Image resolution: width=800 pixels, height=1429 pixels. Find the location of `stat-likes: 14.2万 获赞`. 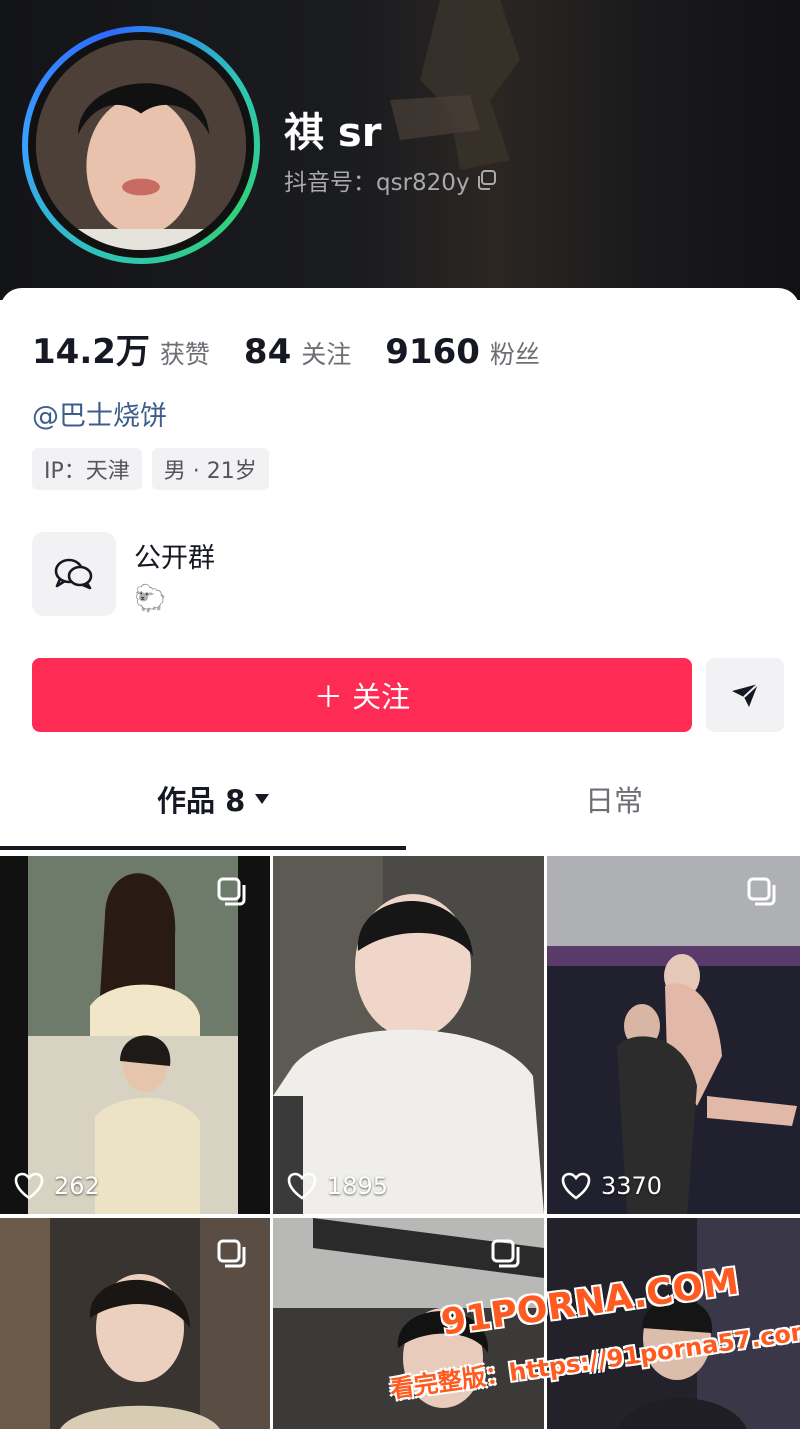

stat-likes: 14.2万 获赞 is located at coordinates (121, 348).